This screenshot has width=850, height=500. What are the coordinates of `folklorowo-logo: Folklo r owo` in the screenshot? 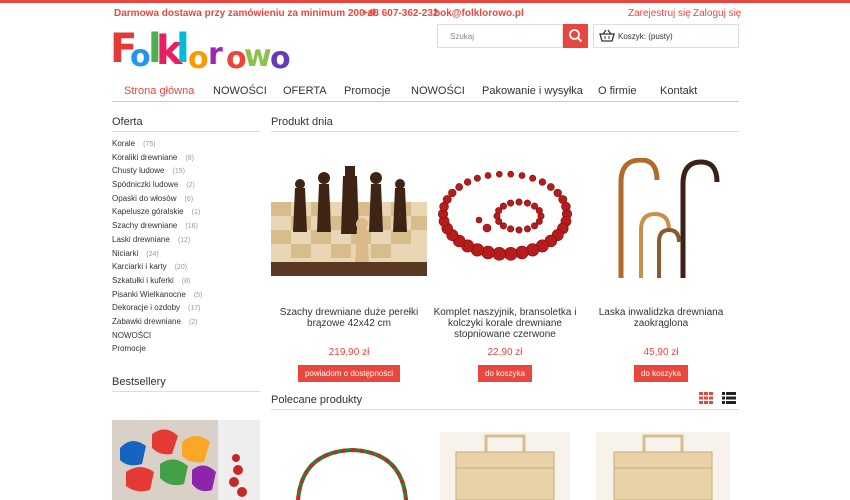 It's located at (202, 48).